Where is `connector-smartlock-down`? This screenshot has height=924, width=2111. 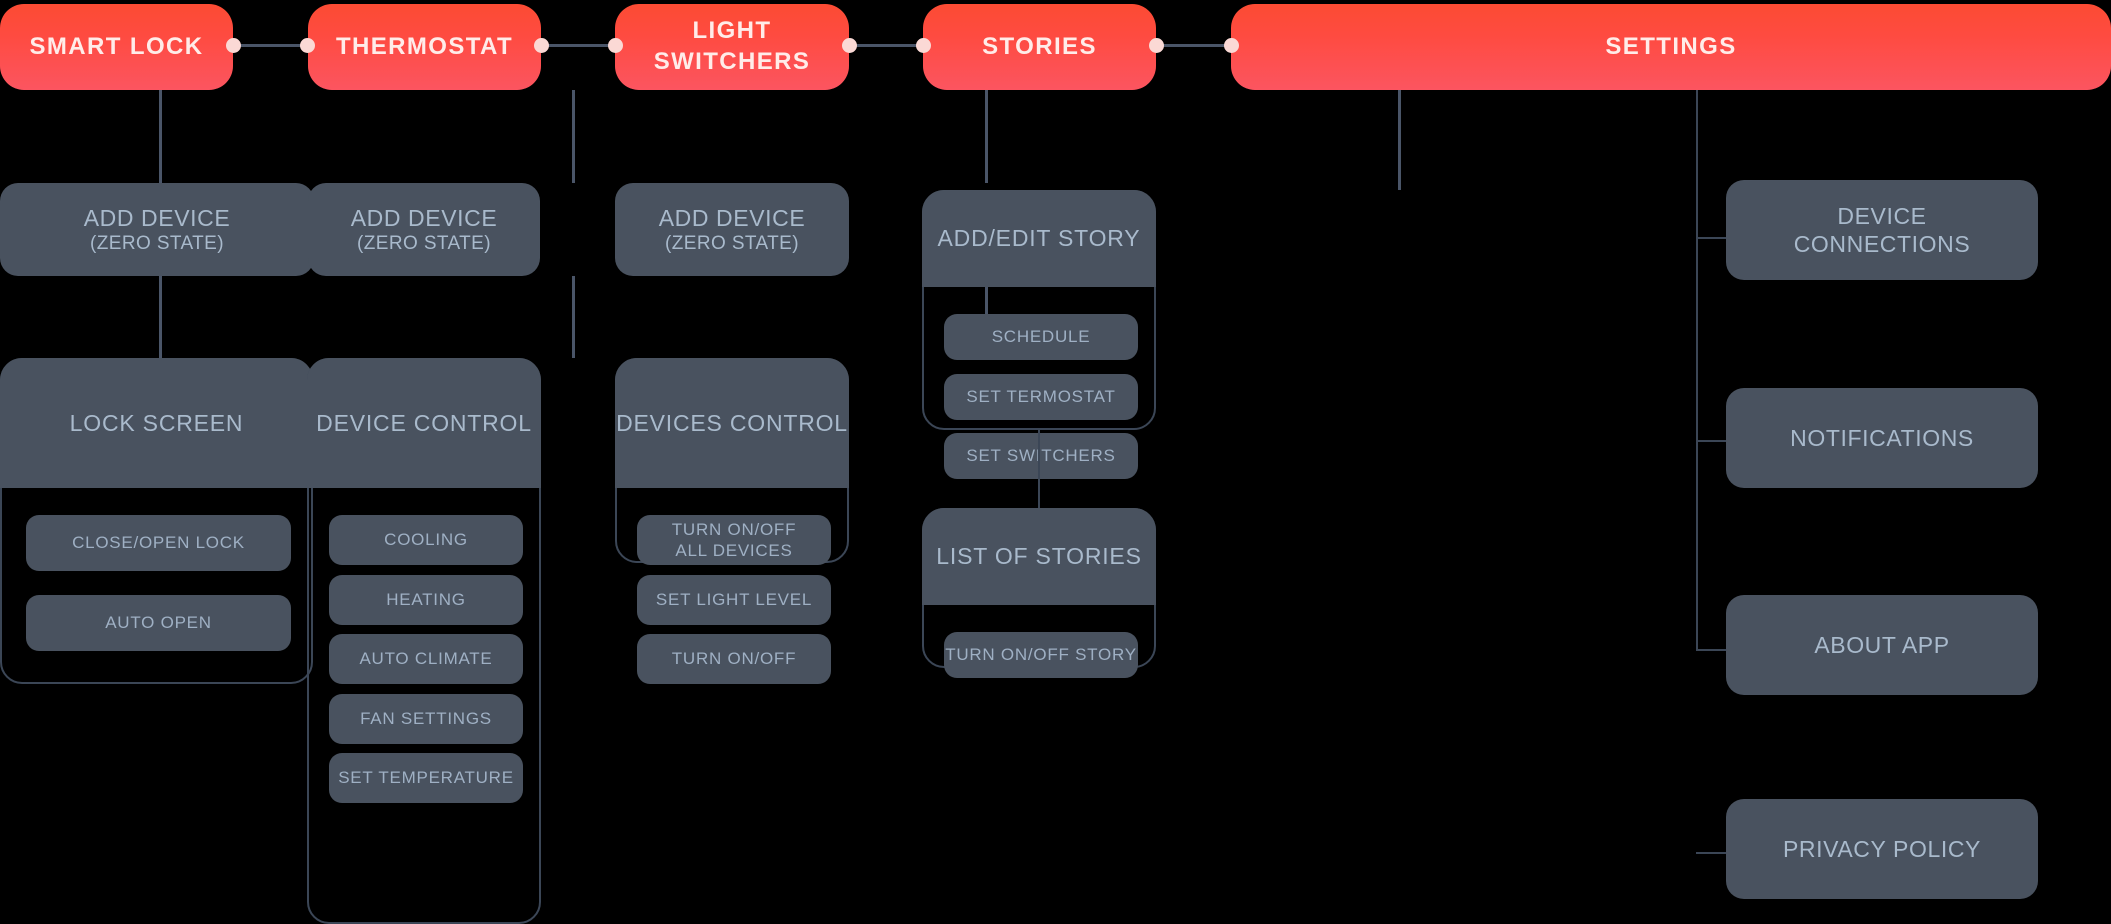 connector-smartlock-down is located at coordinates (160, 136).